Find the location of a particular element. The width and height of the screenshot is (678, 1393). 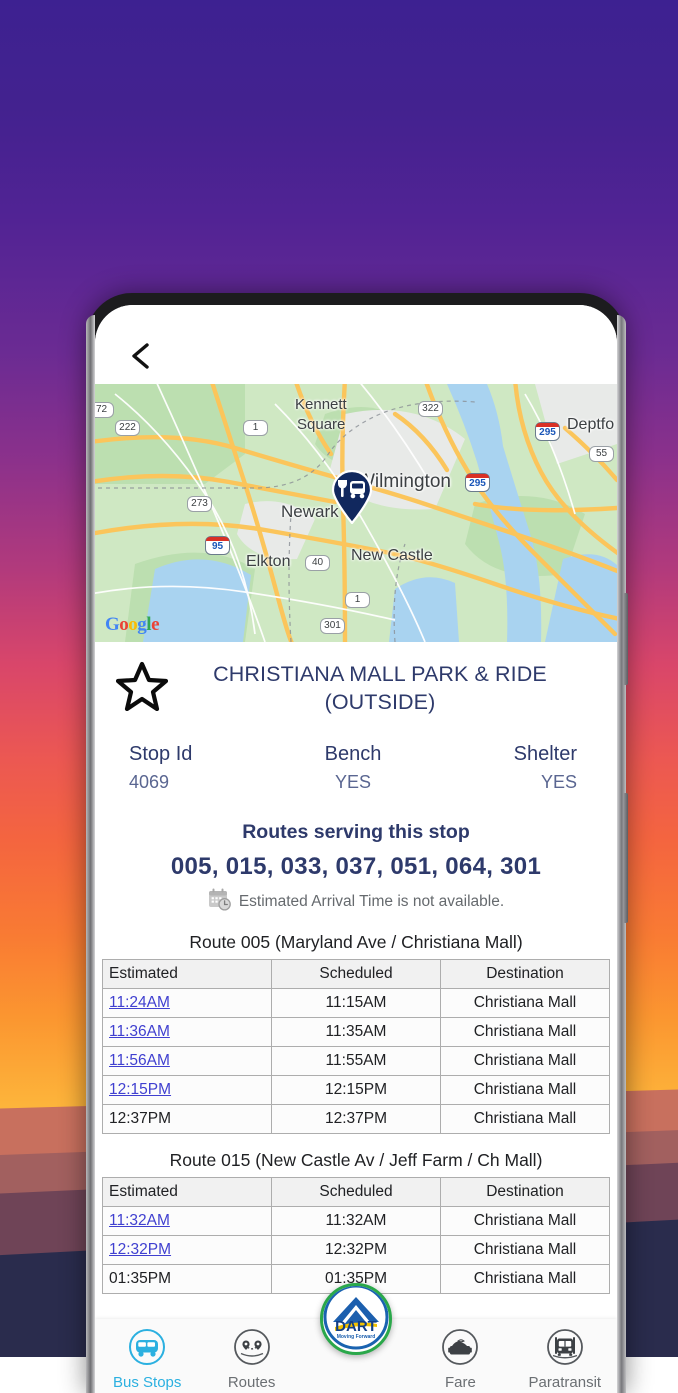

table-row: 12:32PM 12:32PM Christiana Mall is located at coordinates (356, 1250).